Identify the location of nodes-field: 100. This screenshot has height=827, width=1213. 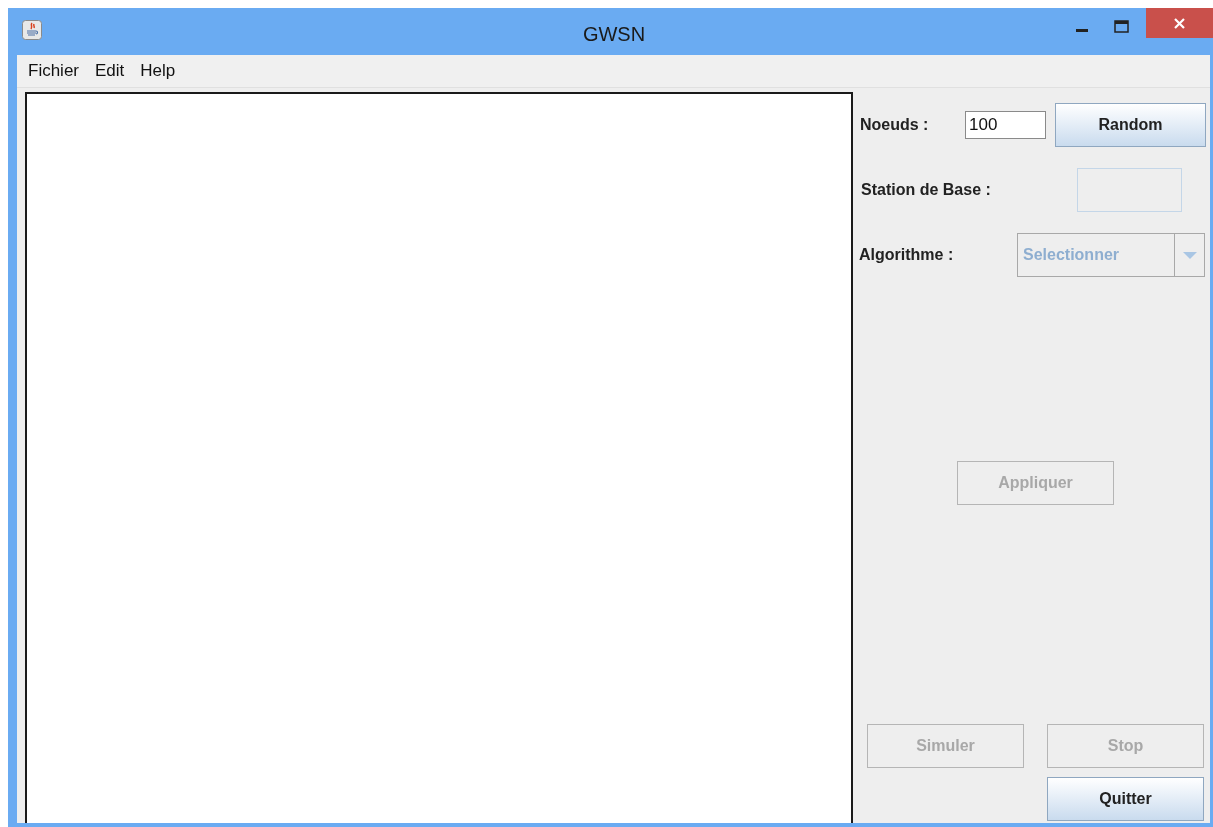
(1005, 125).